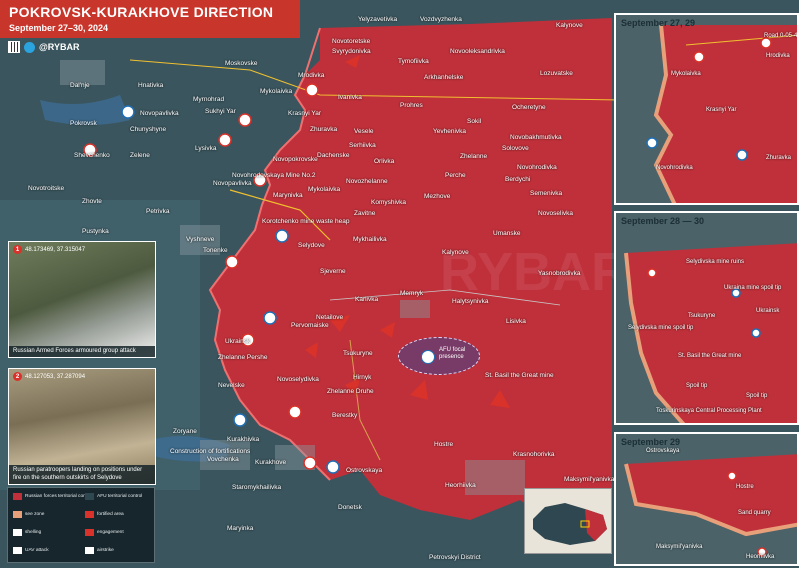 This screenshot has width=799, height=568. What do you see at coordinates (80, 85) in the screenshot?
I see `place-label: Dal'nje` at bounding box center [80, 85].